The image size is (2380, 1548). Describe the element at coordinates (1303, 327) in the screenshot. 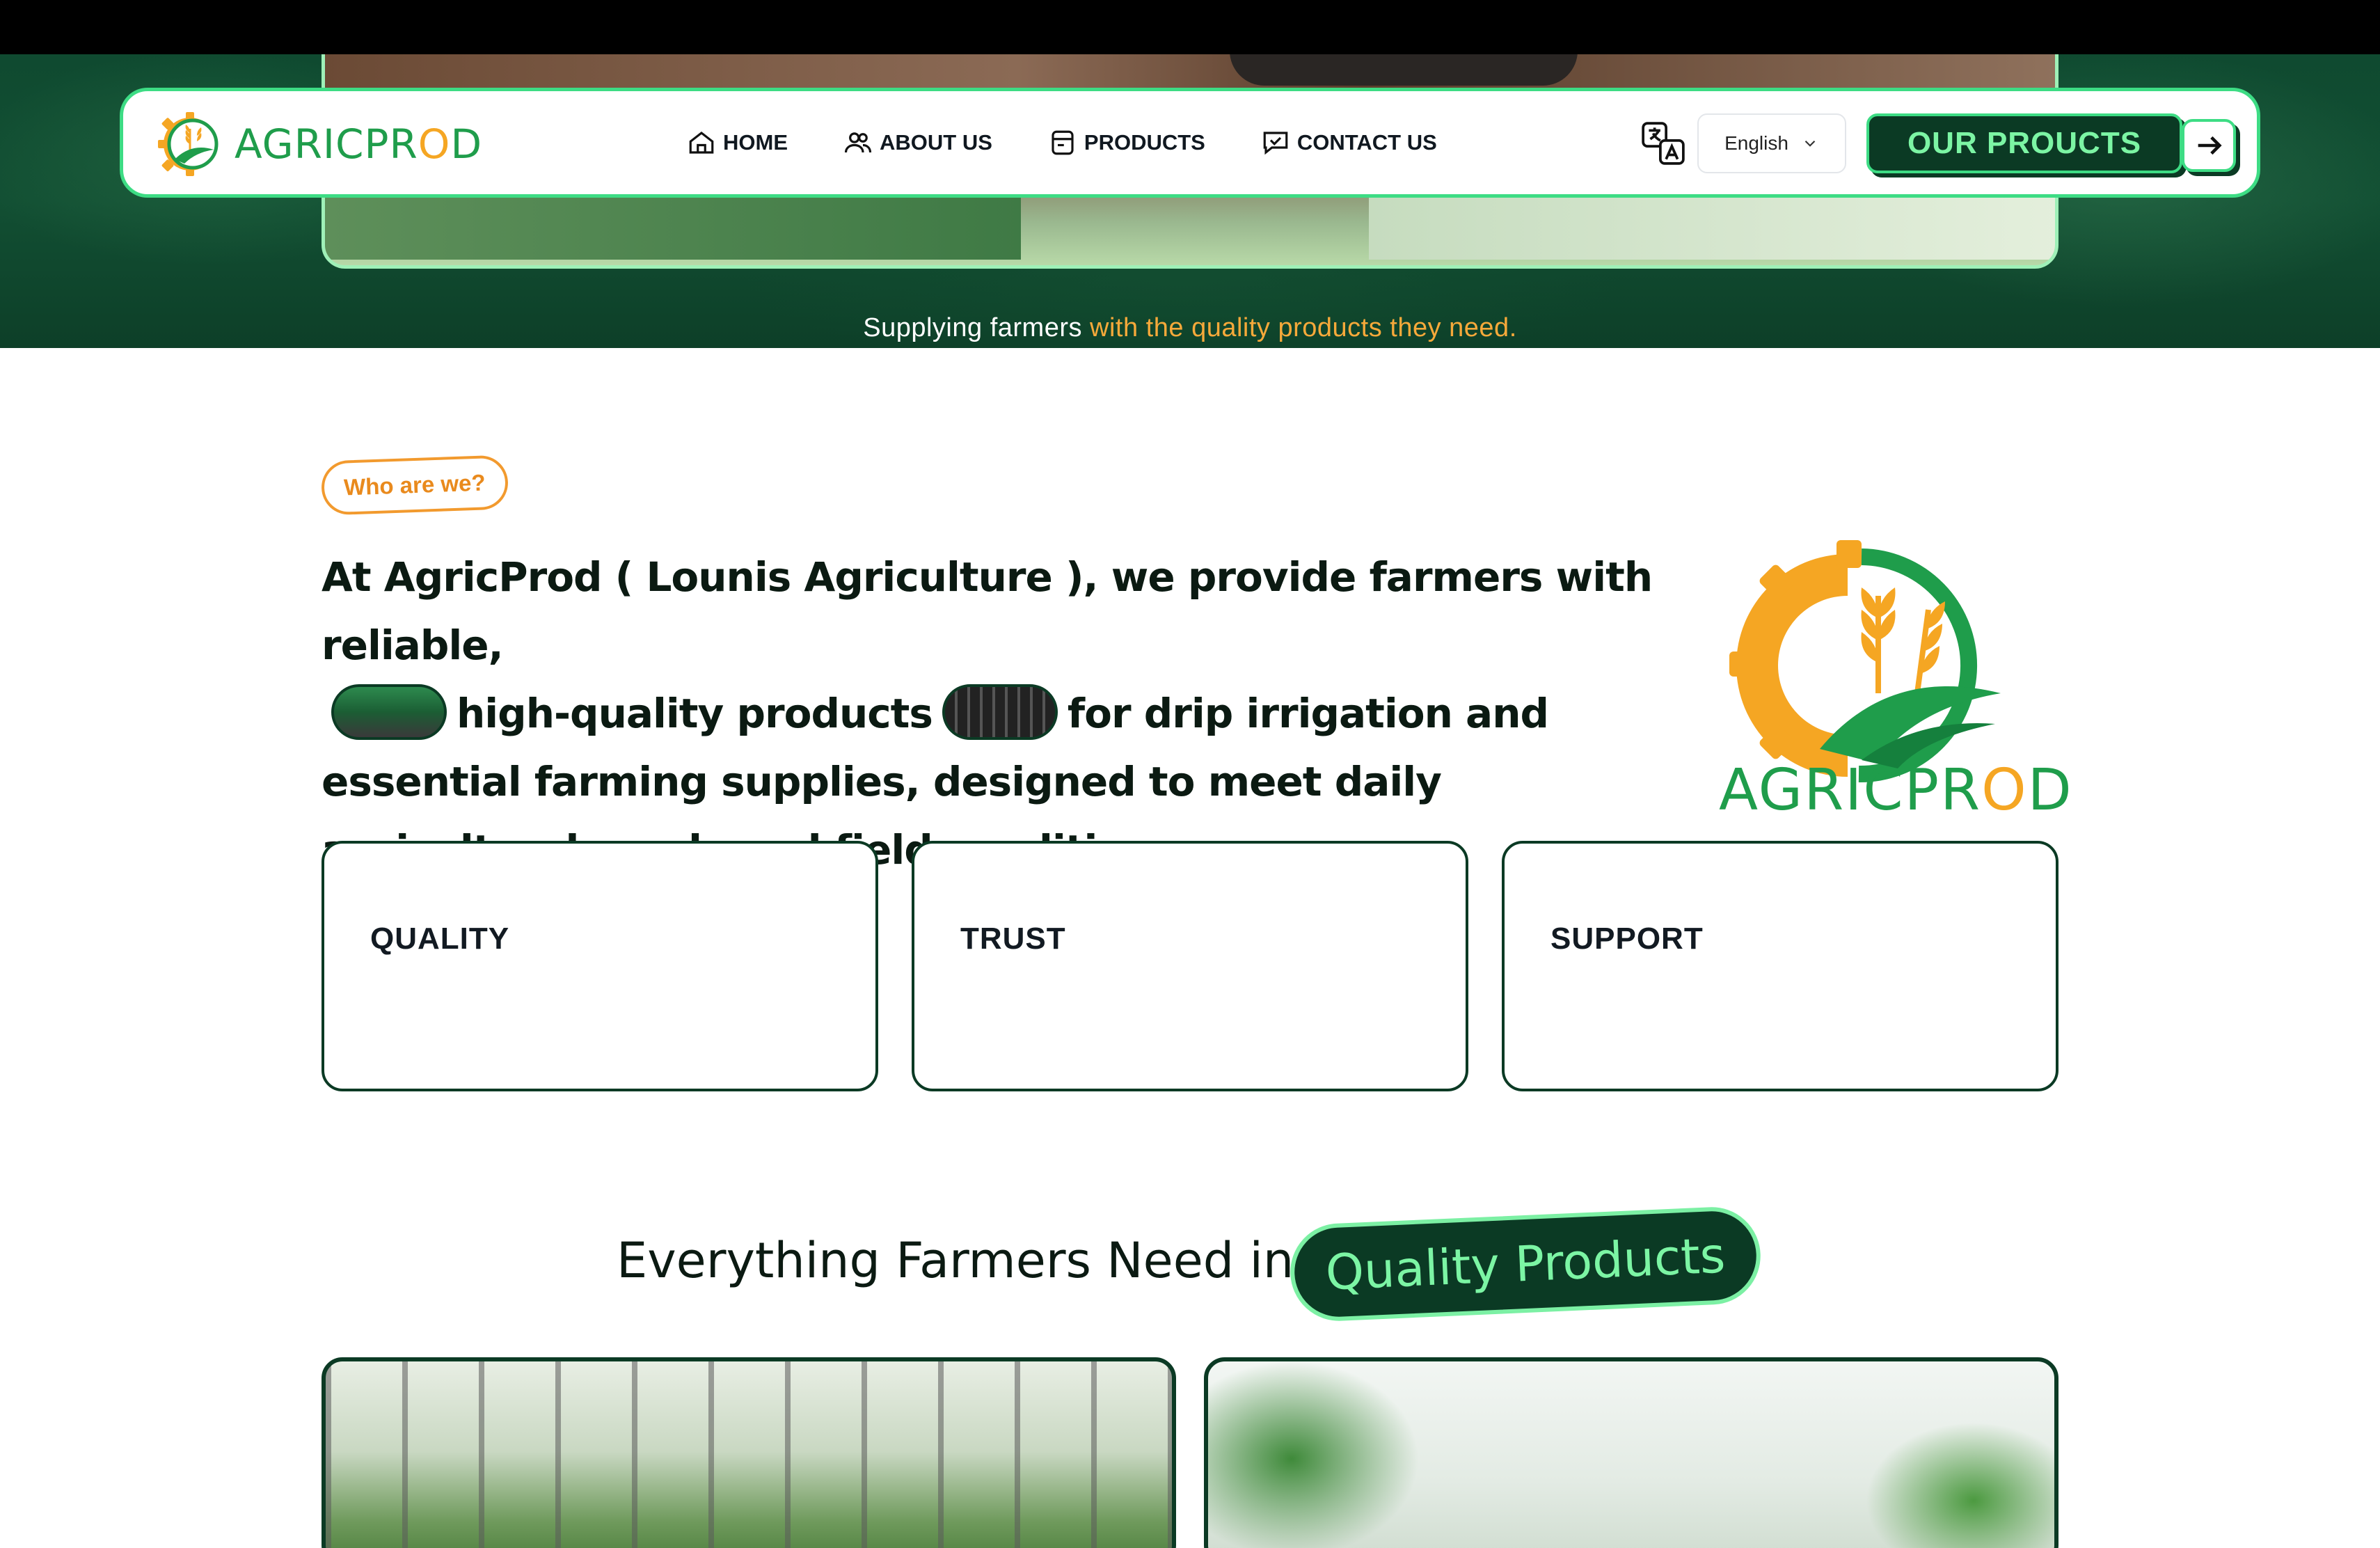

I see `hero-tagline-accent: with the quality products they need.` at that location.